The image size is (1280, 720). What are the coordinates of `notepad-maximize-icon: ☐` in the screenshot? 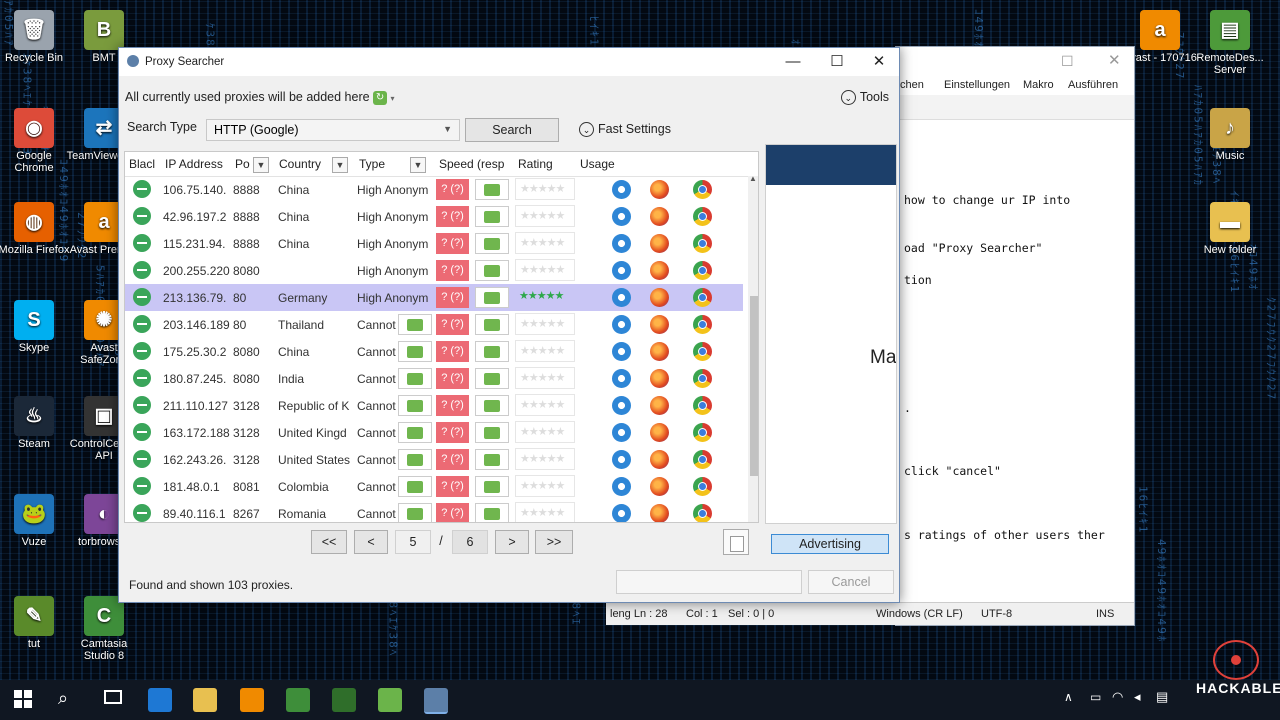 It's located at (1067, 61).